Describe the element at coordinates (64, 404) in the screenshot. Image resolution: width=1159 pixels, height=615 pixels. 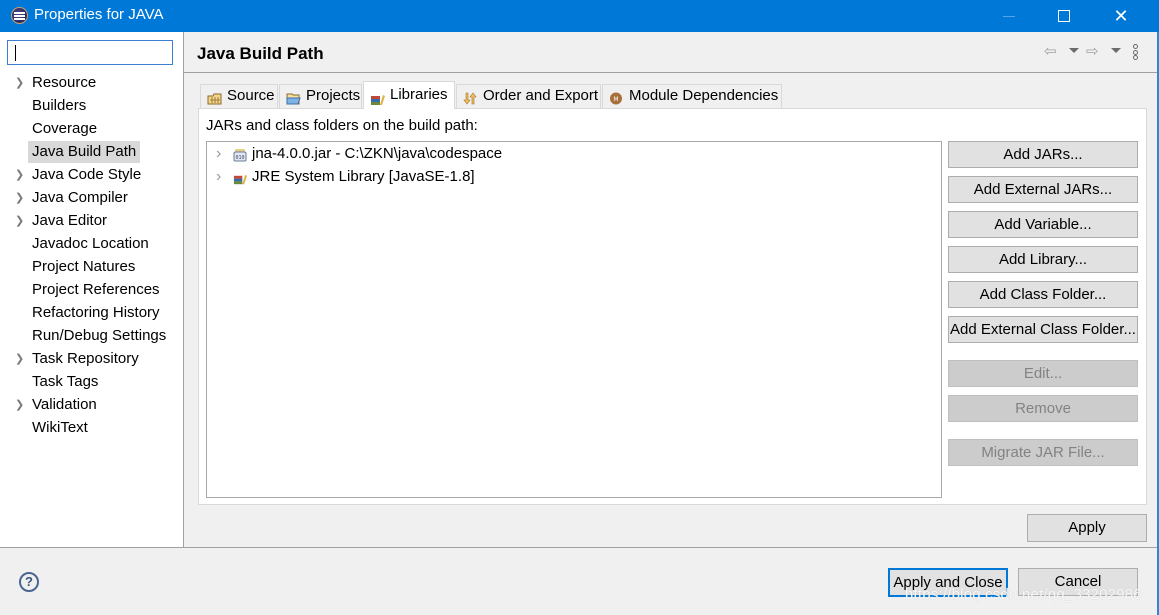
I see `sidebar-item-label: Validation` at that location.